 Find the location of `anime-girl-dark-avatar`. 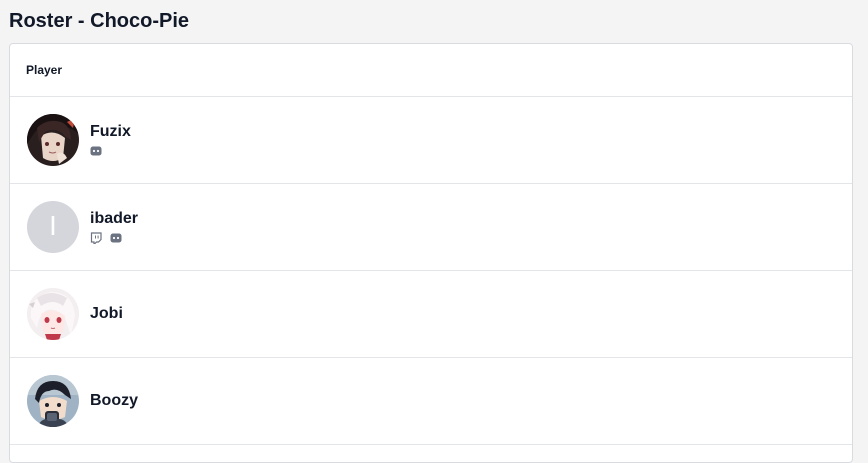

anime-girl-dark-avatar is located at coordinates (53, 140).